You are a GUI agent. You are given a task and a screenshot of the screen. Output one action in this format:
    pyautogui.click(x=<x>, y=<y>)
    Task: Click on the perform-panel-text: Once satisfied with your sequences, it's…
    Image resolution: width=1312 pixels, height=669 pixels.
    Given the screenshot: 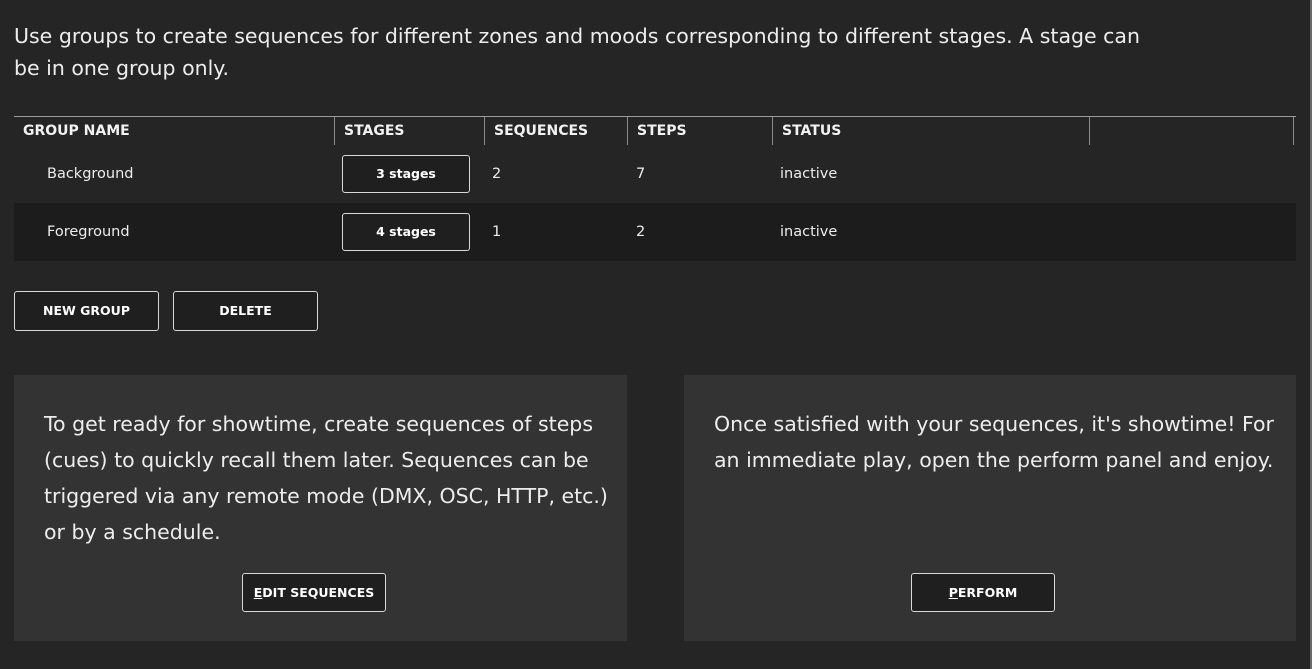 What is the action you would take?
    pyautogui.click(x=994, y=442)
    